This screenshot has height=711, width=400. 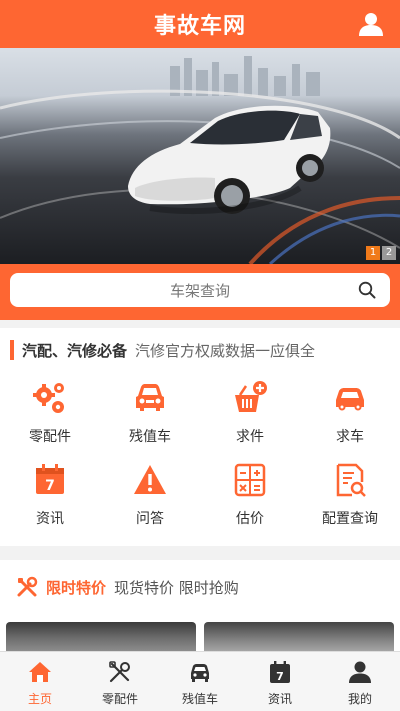 What do you see at coordinates (150, 501) in the screenshot?
I see `feature-qa: 问答` at bounding box center [150, 501].